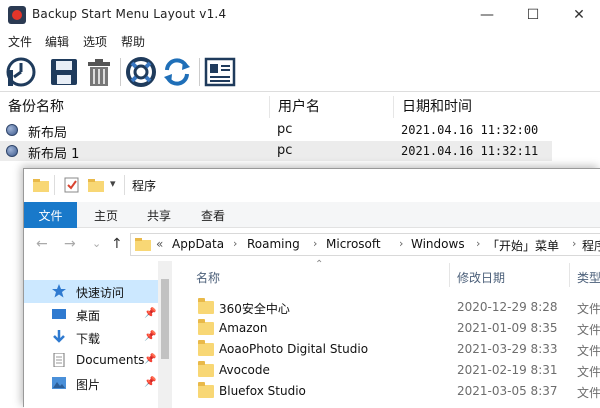 The image size is (600, 408). I want to click on file-row: Amazon 2021-01-09 8:35 文件, so click(386, 328).